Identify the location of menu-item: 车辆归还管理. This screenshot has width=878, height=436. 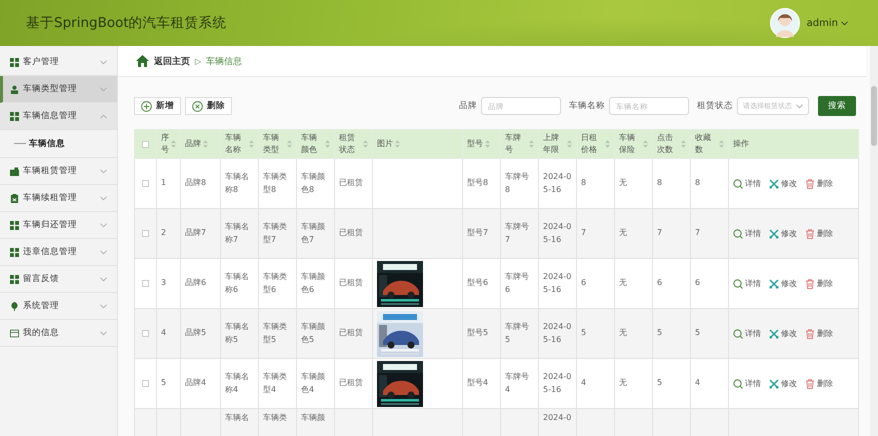
(58, 225).